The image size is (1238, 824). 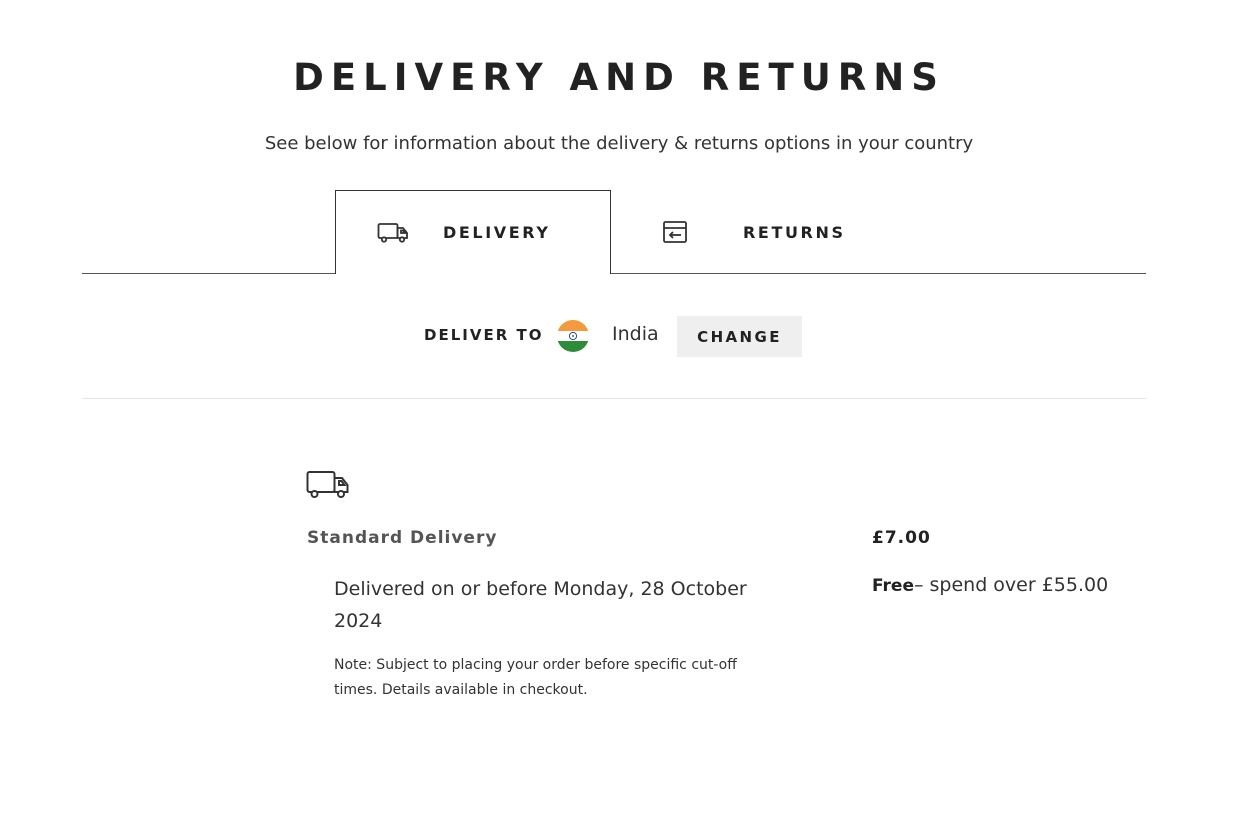 What do you see at coordinates (741, 232) in the screenshot?
I see `tab-returns: RETURNS` at bounding box center [741, 232].